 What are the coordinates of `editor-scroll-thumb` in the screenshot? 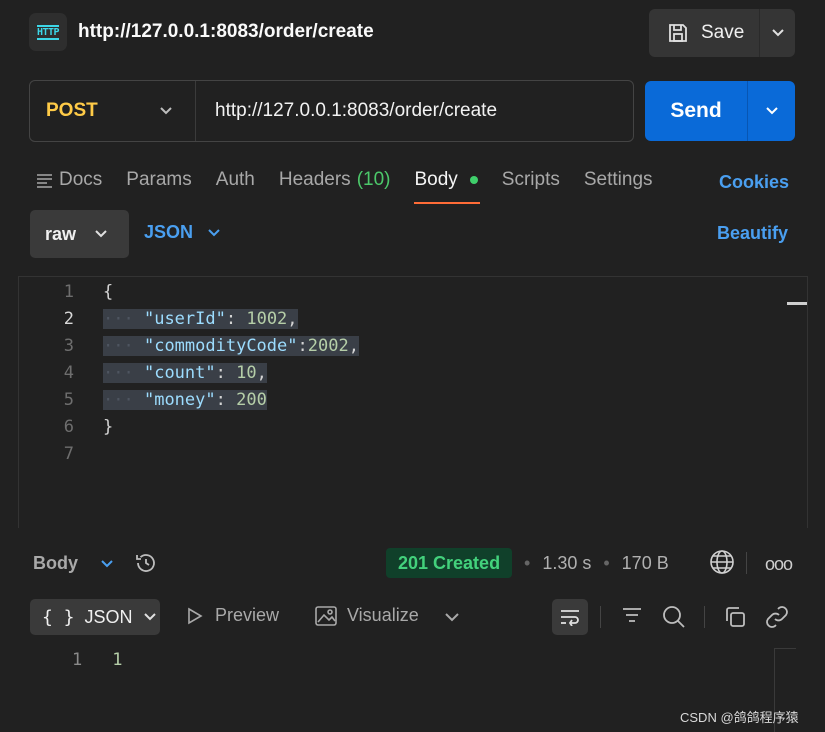 It's located at (797, 303).